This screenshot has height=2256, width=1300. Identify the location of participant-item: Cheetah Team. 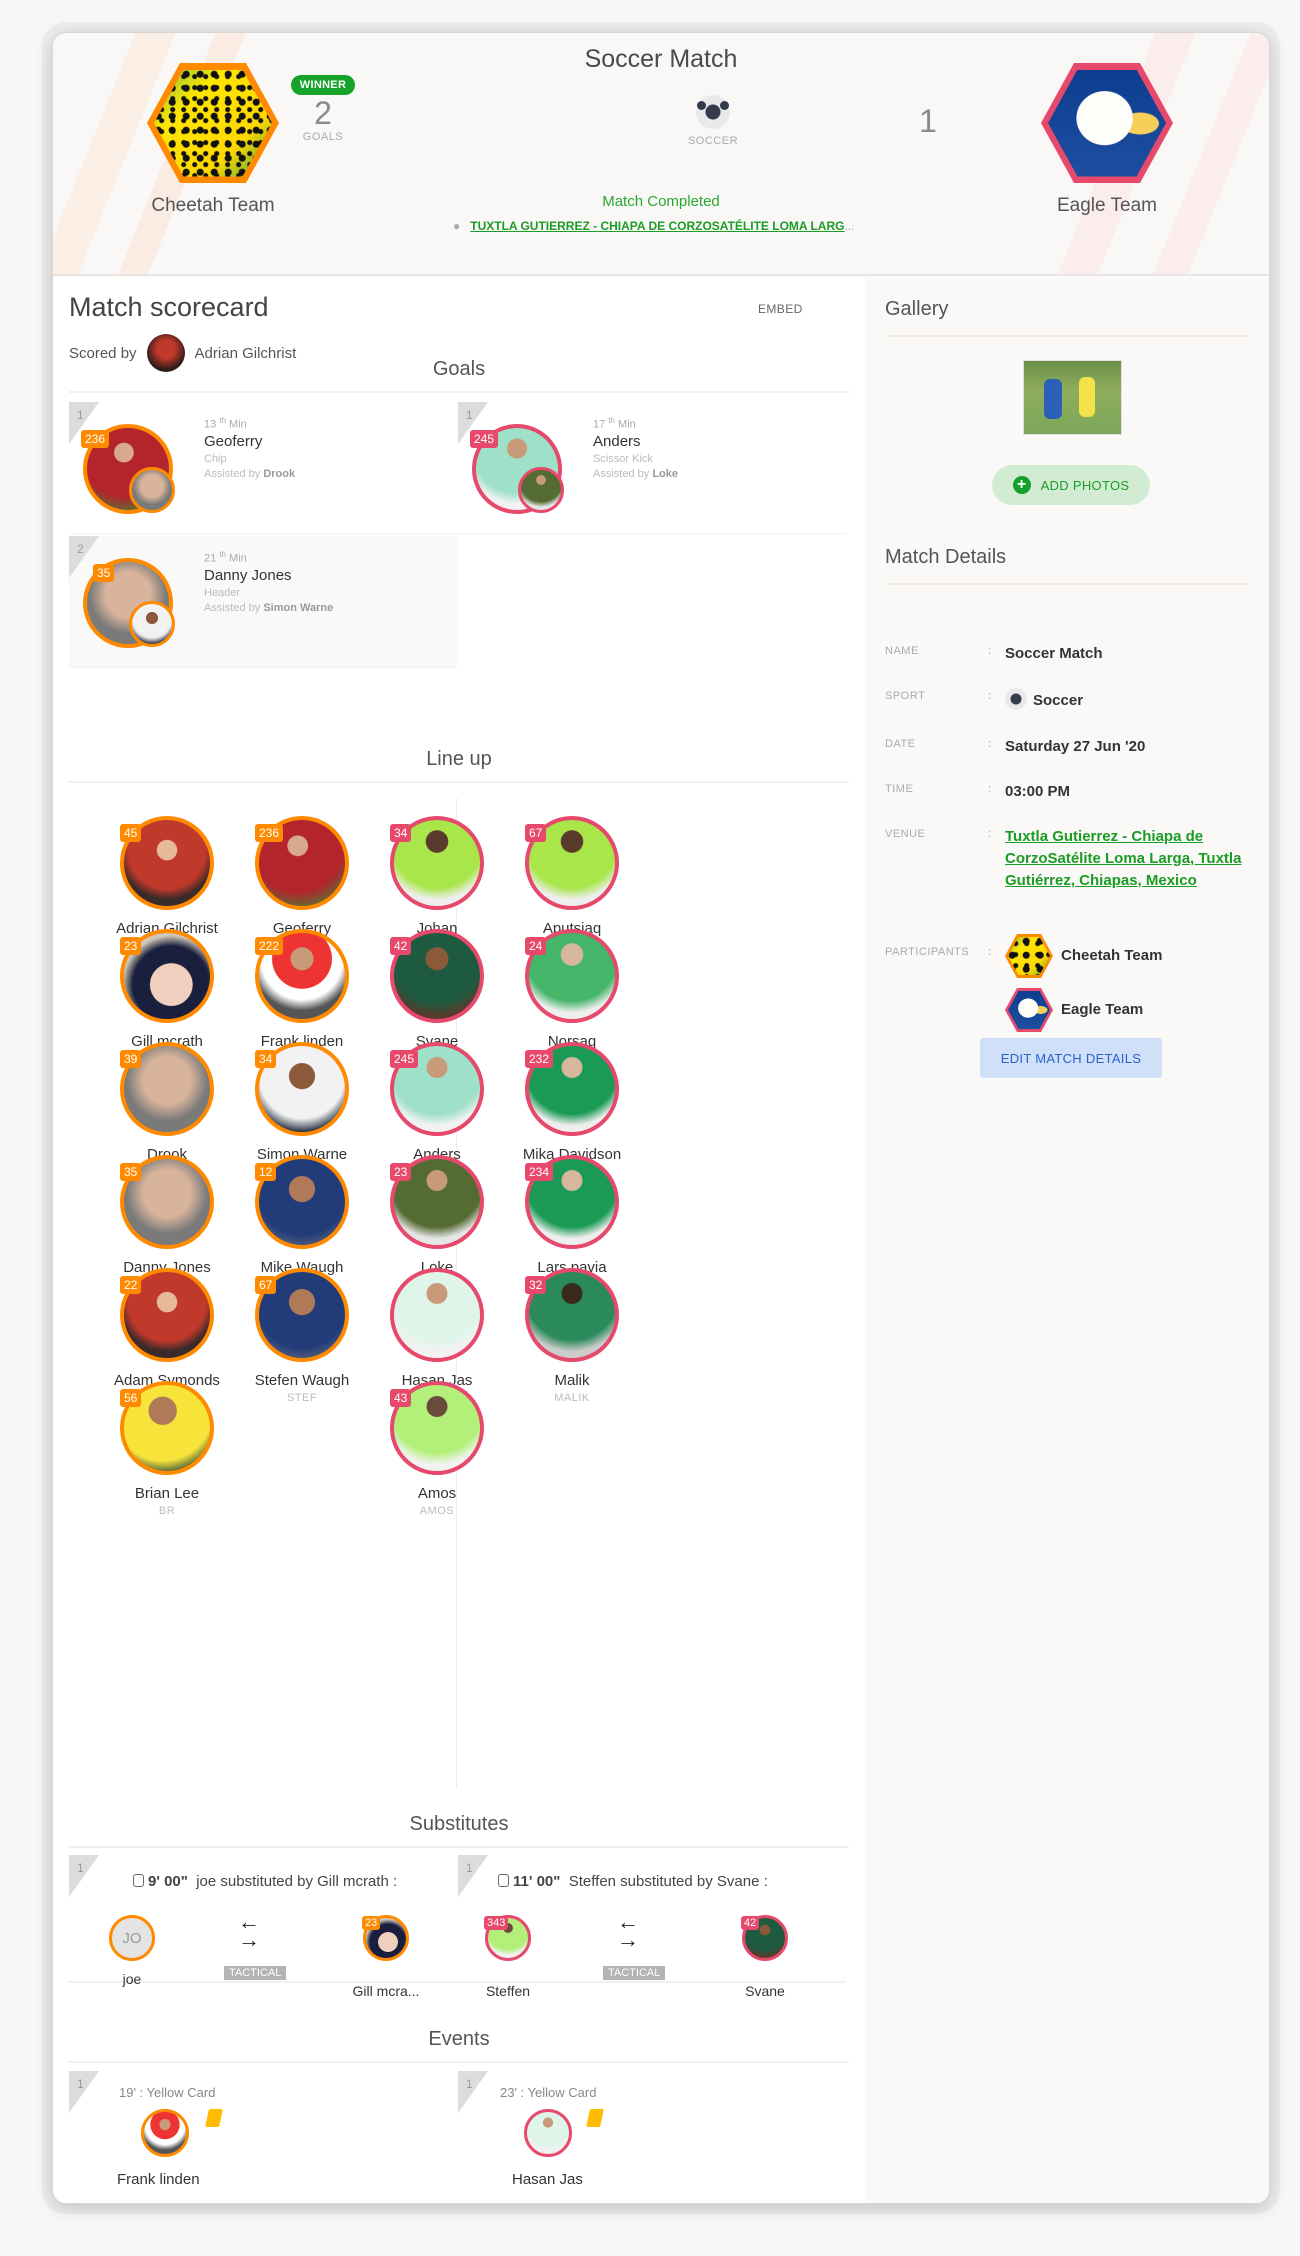
(1130, 956).